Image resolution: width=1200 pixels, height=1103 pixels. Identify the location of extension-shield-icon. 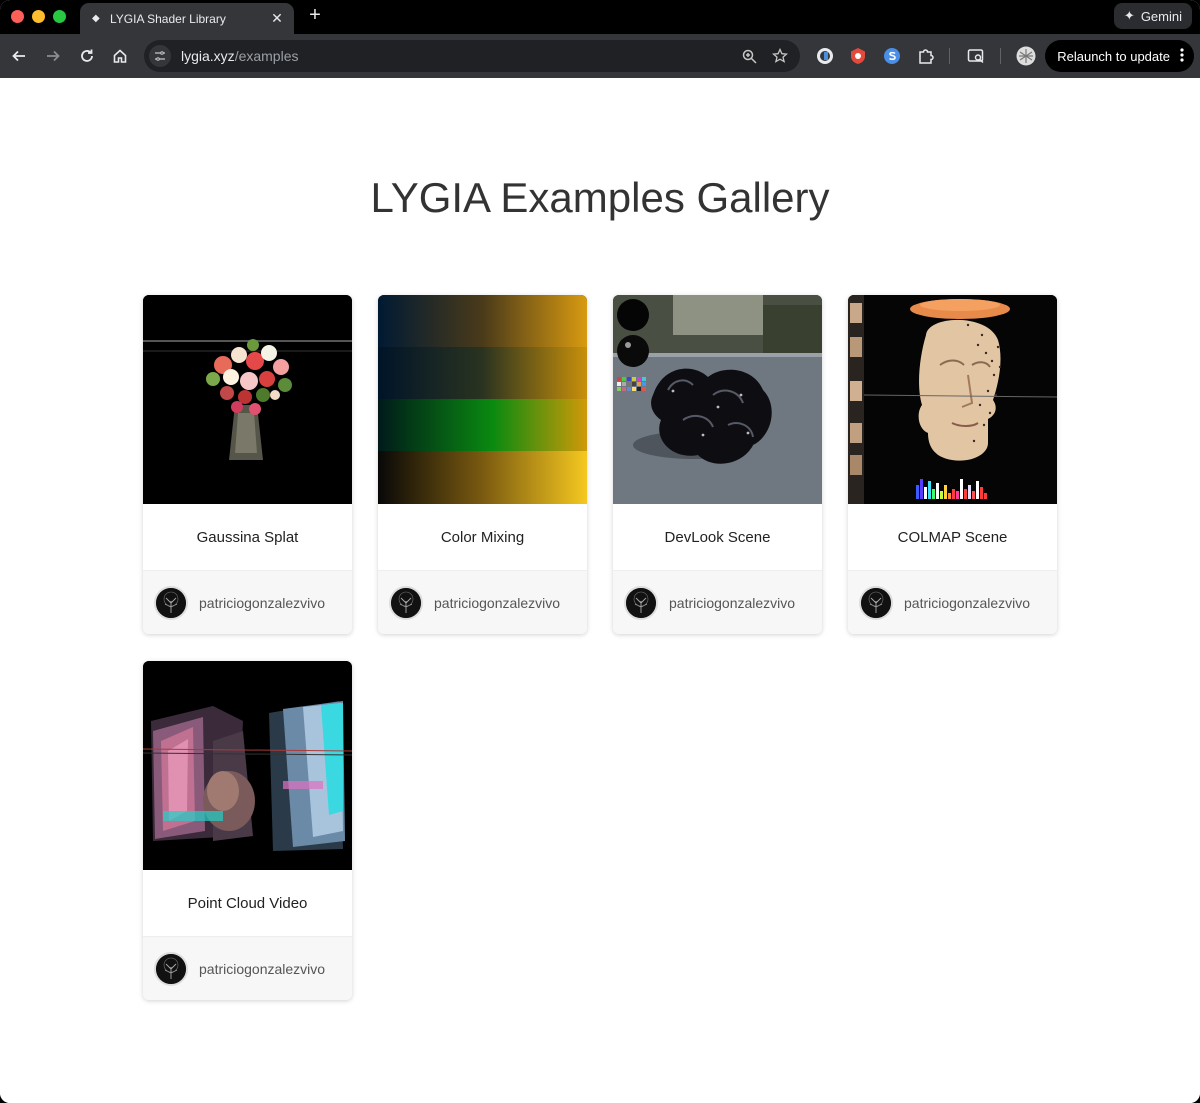
(858, 56).